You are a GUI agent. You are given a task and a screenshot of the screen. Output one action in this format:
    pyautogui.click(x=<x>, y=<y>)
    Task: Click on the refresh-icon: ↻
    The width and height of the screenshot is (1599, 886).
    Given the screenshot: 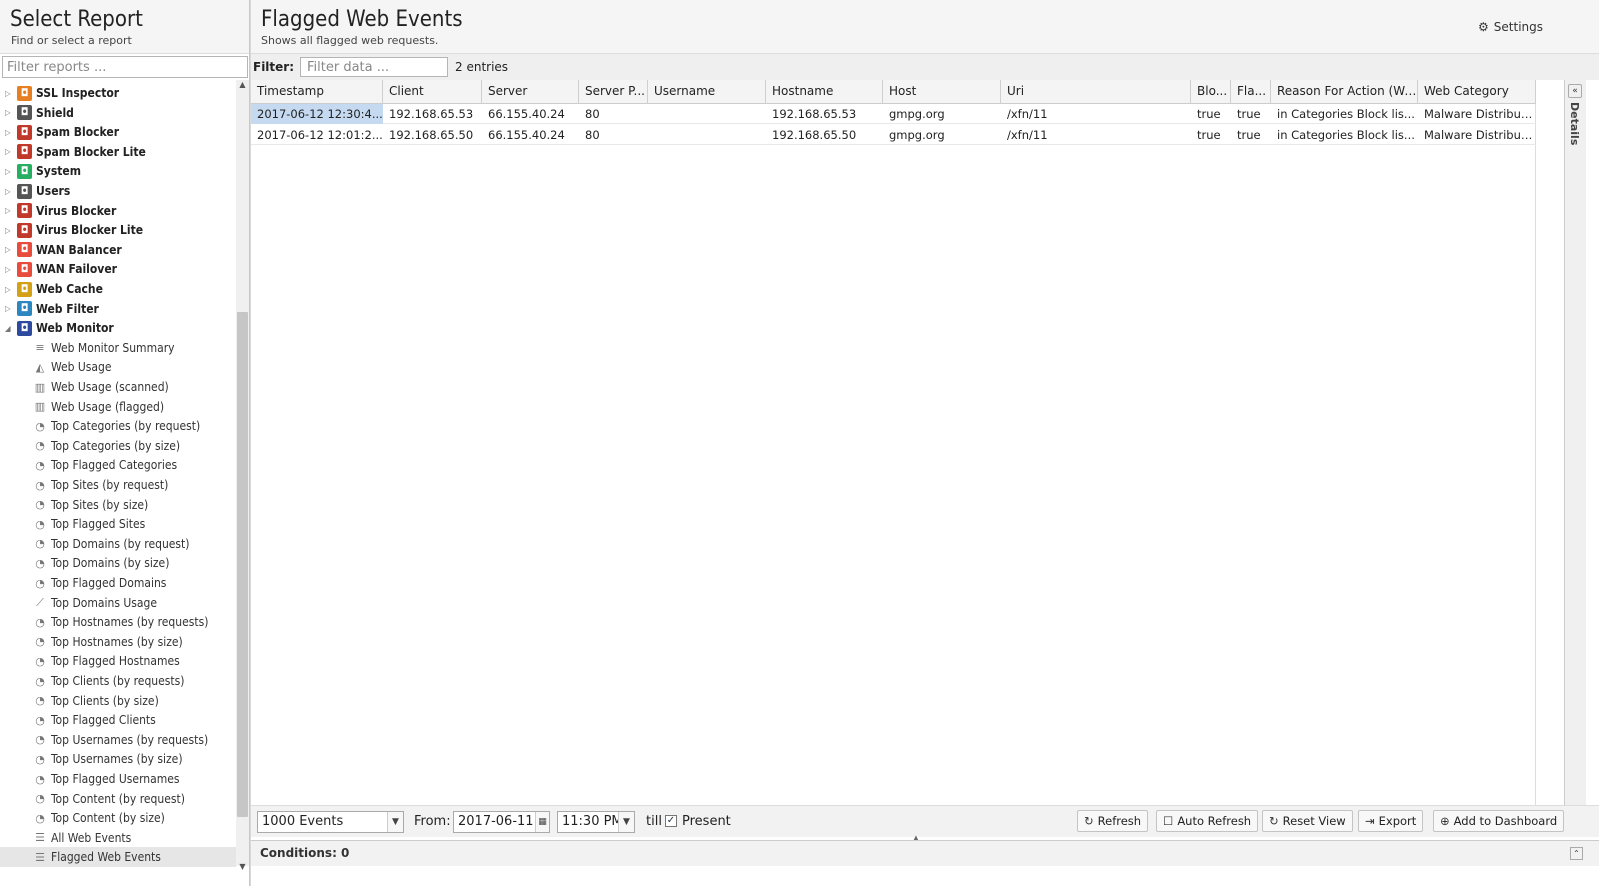 What is the action you would take?
    pyautogui.click(x=1089, y=821)
    